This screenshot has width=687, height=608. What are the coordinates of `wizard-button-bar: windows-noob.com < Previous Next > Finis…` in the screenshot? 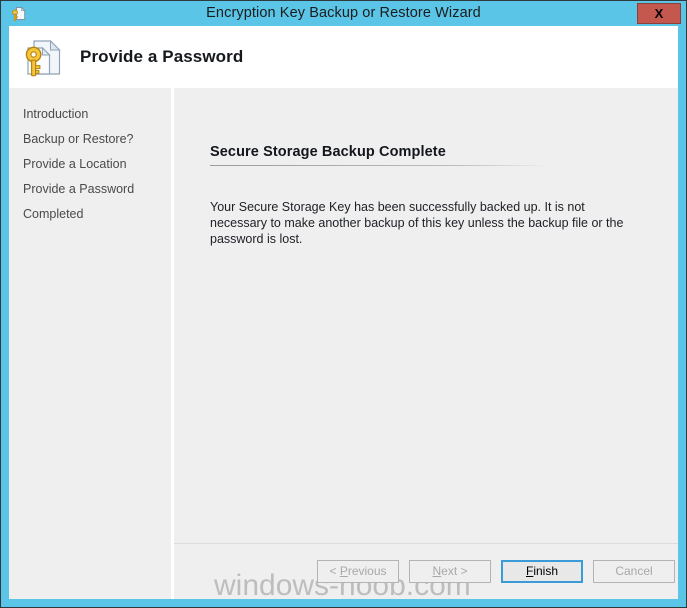 It's located at (426, 571).